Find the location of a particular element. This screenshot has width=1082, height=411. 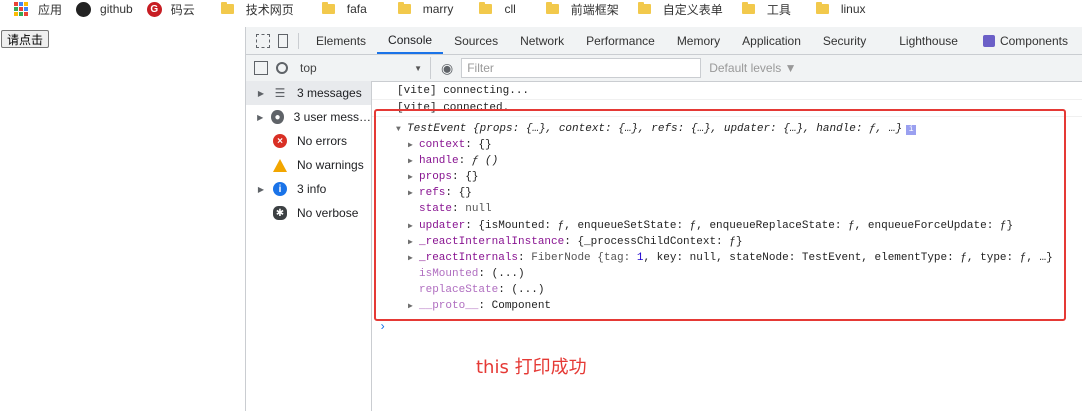

tab-lighthouse: Lighthouse is located at coordinates (923, 40).